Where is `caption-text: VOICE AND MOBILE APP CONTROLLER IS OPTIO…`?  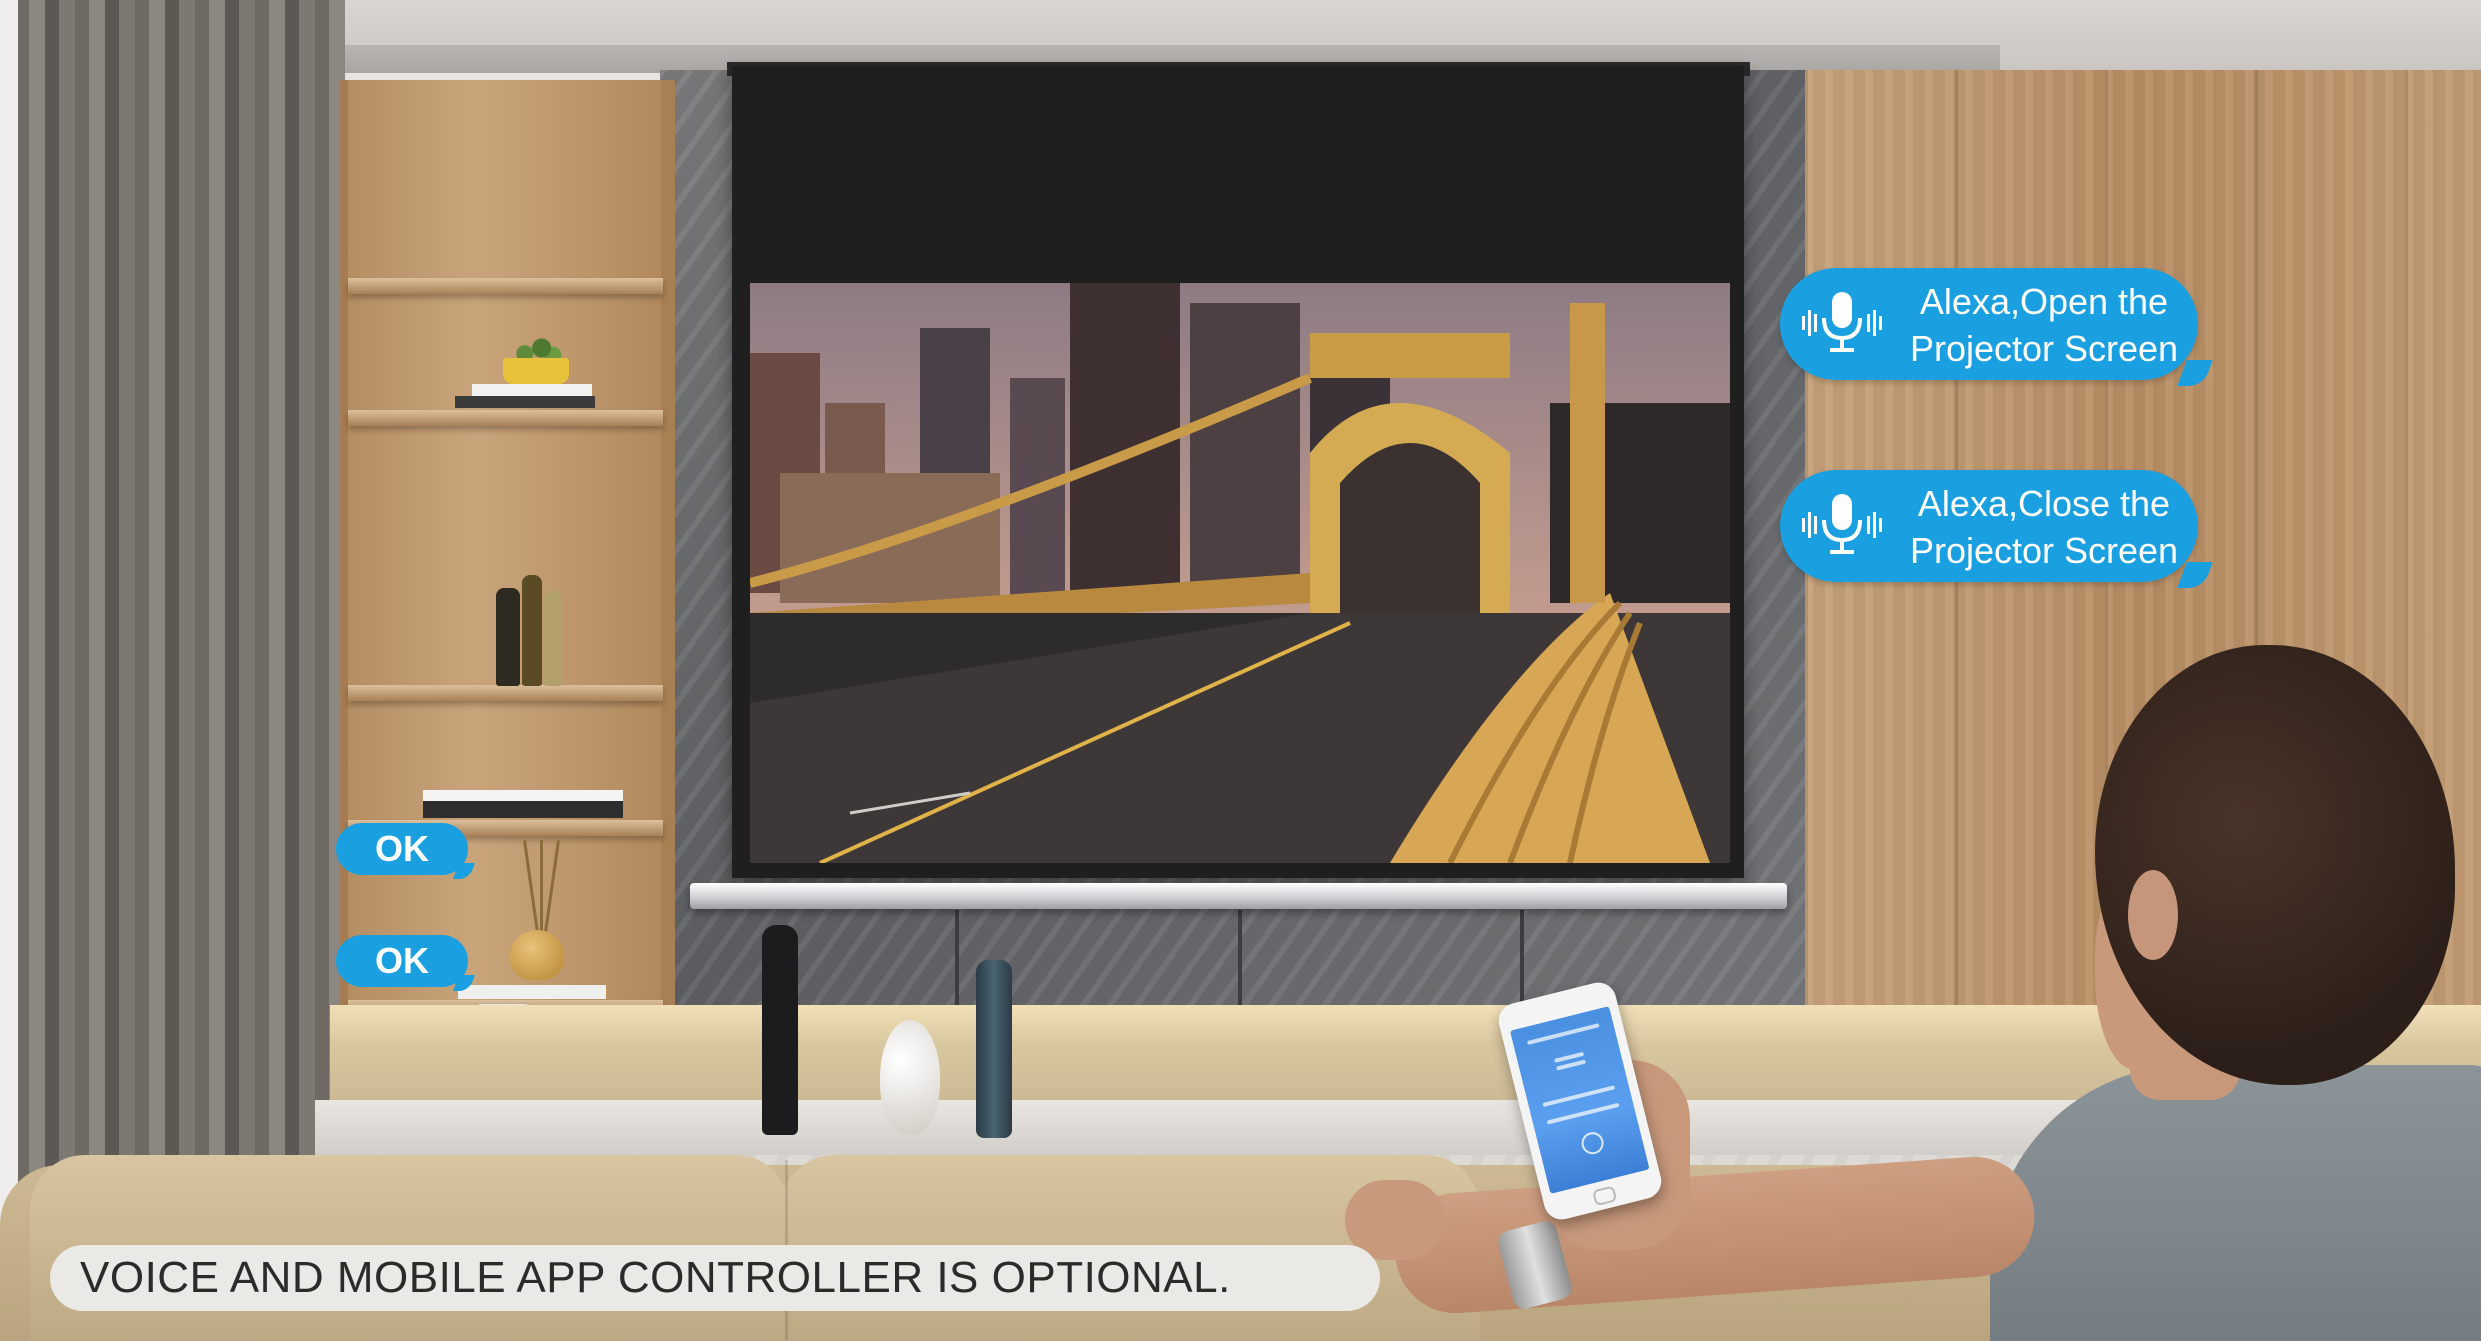 caption-text: VOICE AND MOBILE APP CONTROLLER IS OPTIO… is located at coordinates (655, 1277).